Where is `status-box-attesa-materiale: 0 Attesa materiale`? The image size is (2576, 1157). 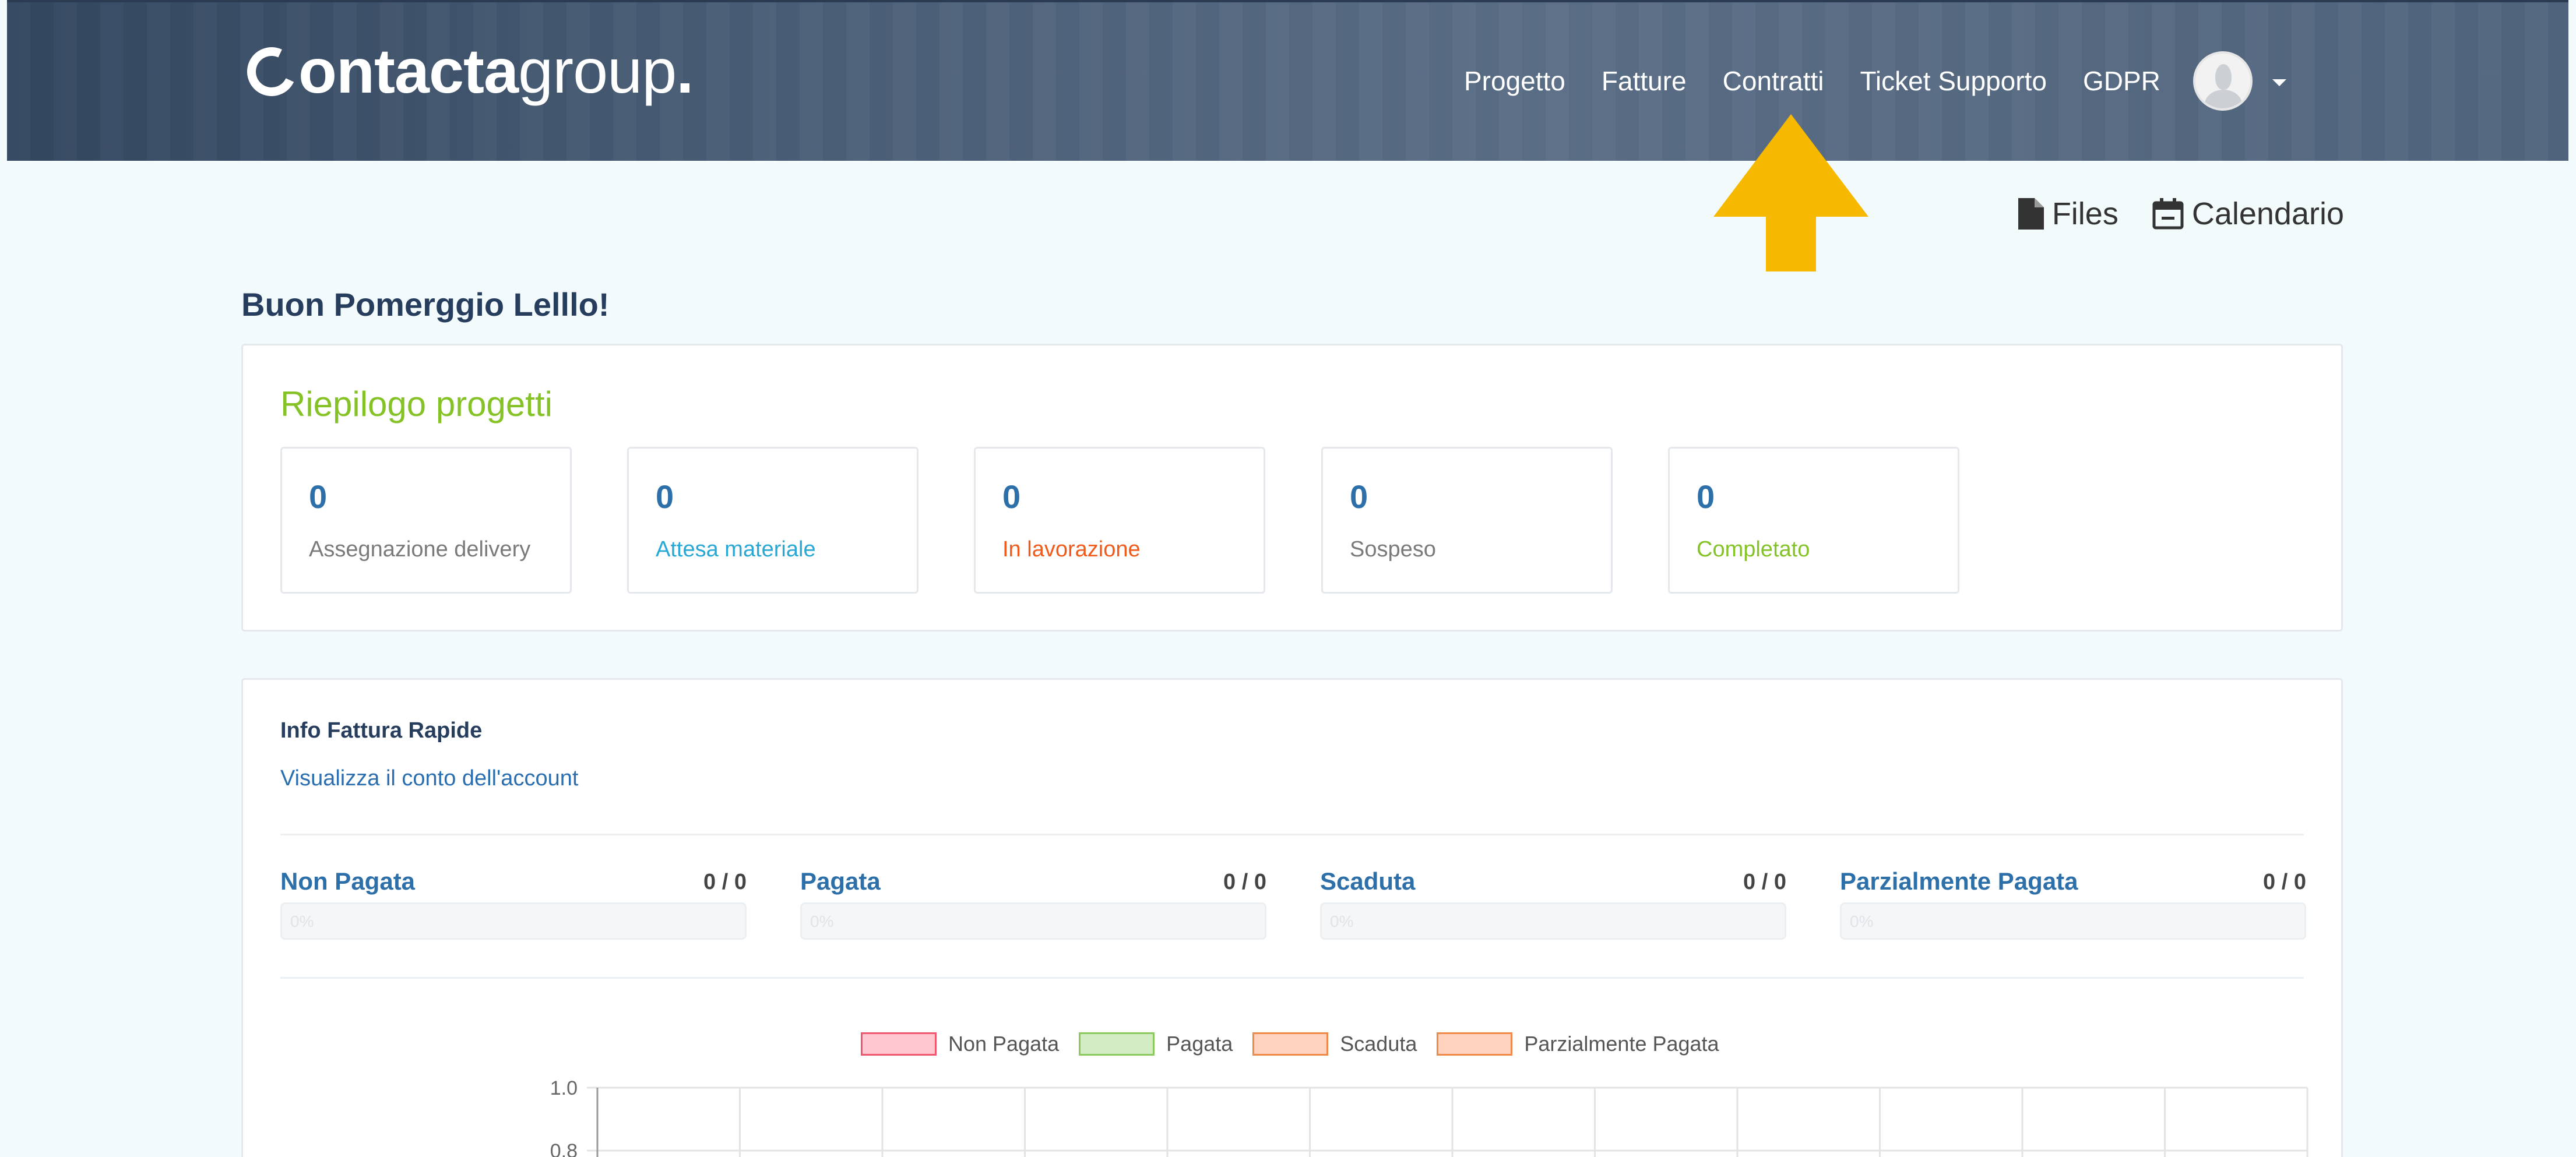
status-box-attesa-materiale: 0 Attesa materiale is located at coordinates (773, 520).